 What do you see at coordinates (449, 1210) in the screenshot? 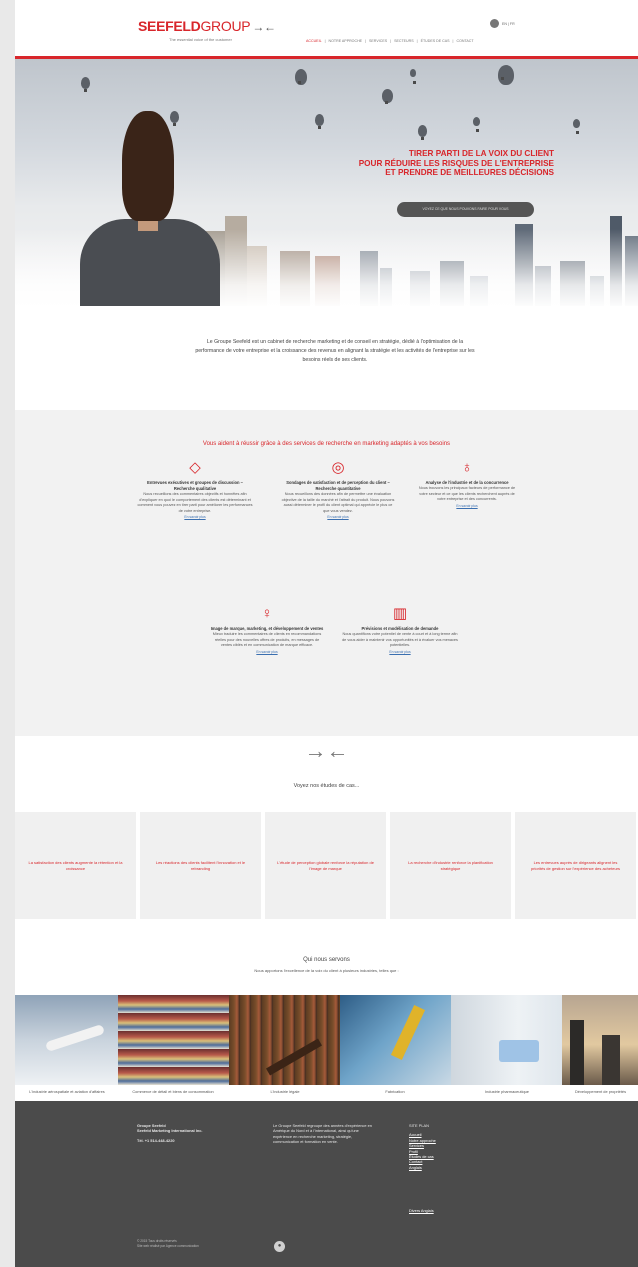
I see `footer-link: Divers Anglais` at bounding box center [449, 1210].